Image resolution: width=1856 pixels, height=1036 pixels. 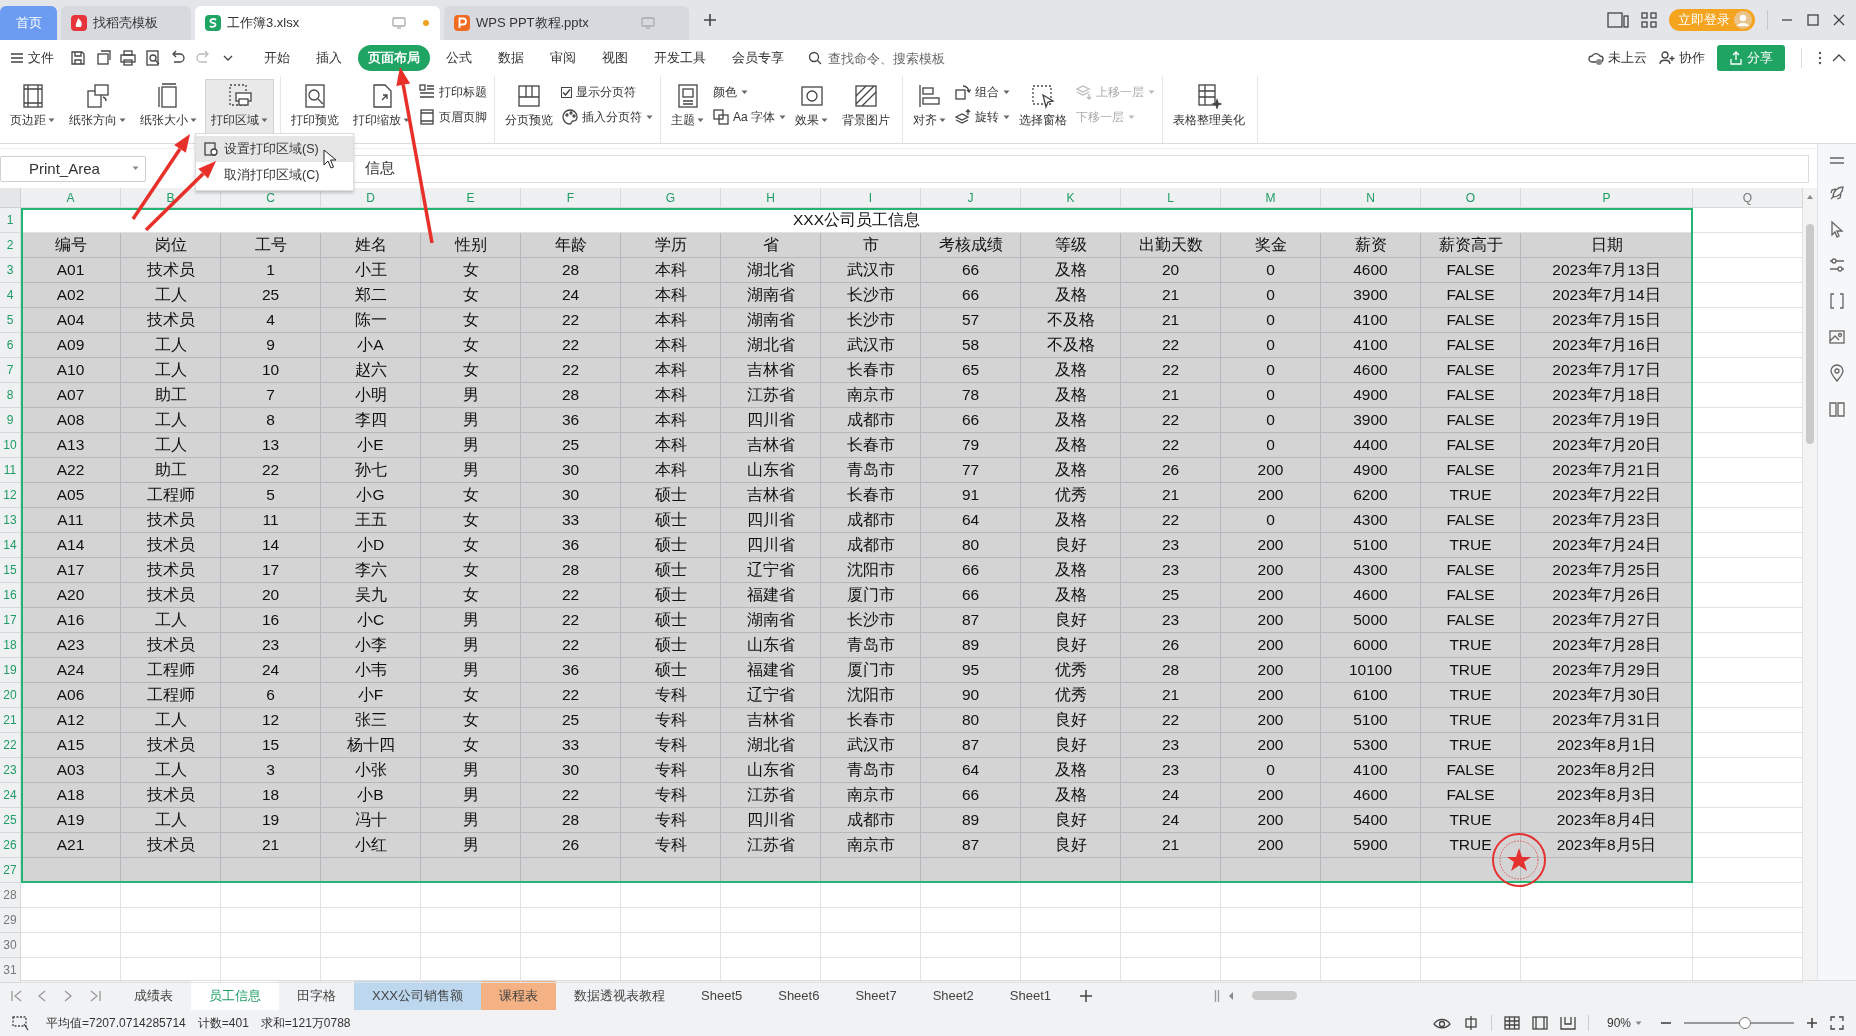 I want to click on table-cell: 4900, so click(x=1371, y=395).